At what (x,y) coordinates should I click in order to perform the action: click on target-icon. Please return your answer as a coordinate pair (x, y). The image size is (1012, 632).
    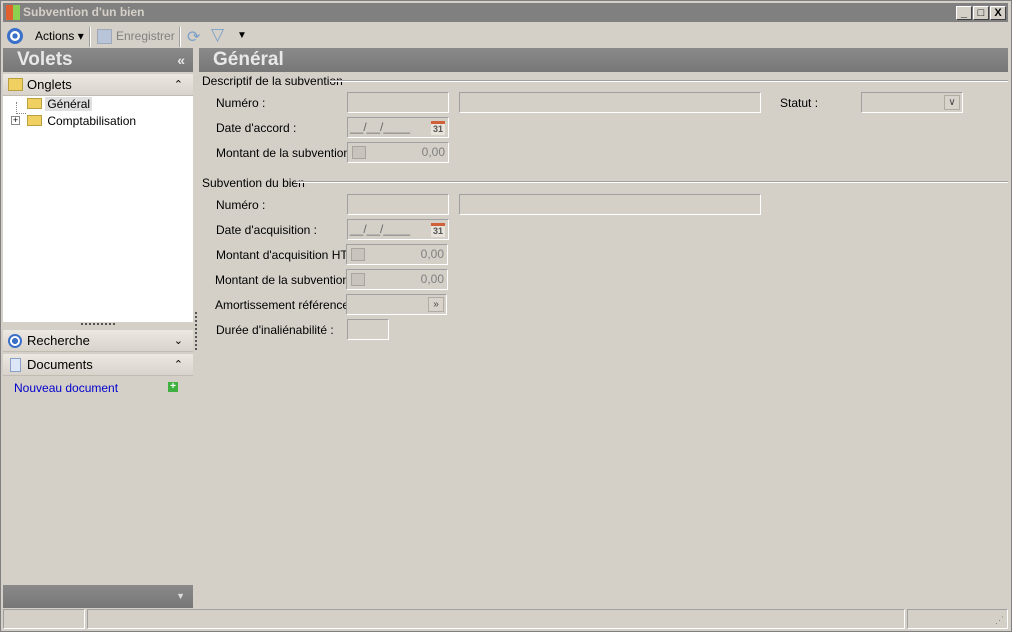
    Looking at the image, I should click on (15, 36).